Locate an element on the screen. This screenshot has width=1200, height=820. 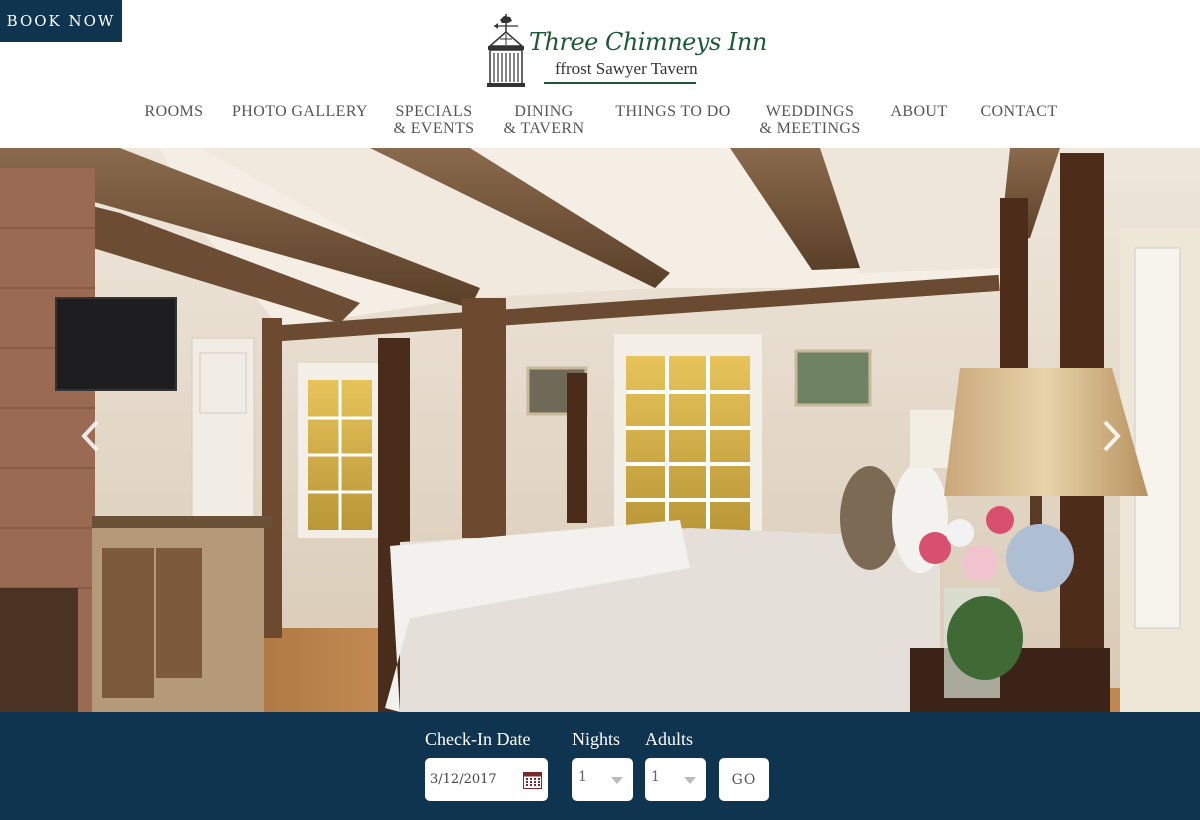
checkin-date-field is located at coordinates (486, 779).